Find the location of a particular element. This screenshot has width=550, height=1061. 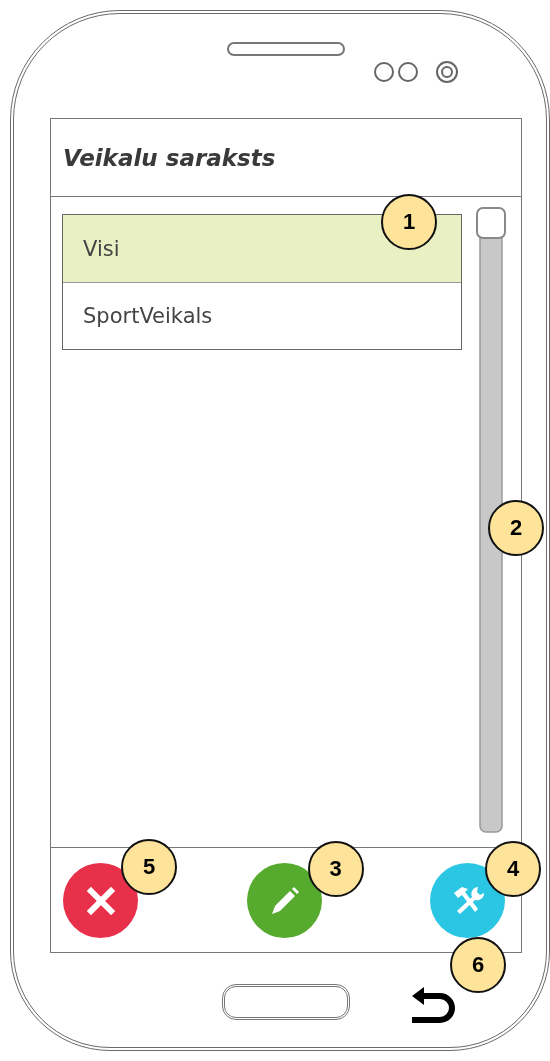

callout-badge: 6 is located at coordinates (478, 965).